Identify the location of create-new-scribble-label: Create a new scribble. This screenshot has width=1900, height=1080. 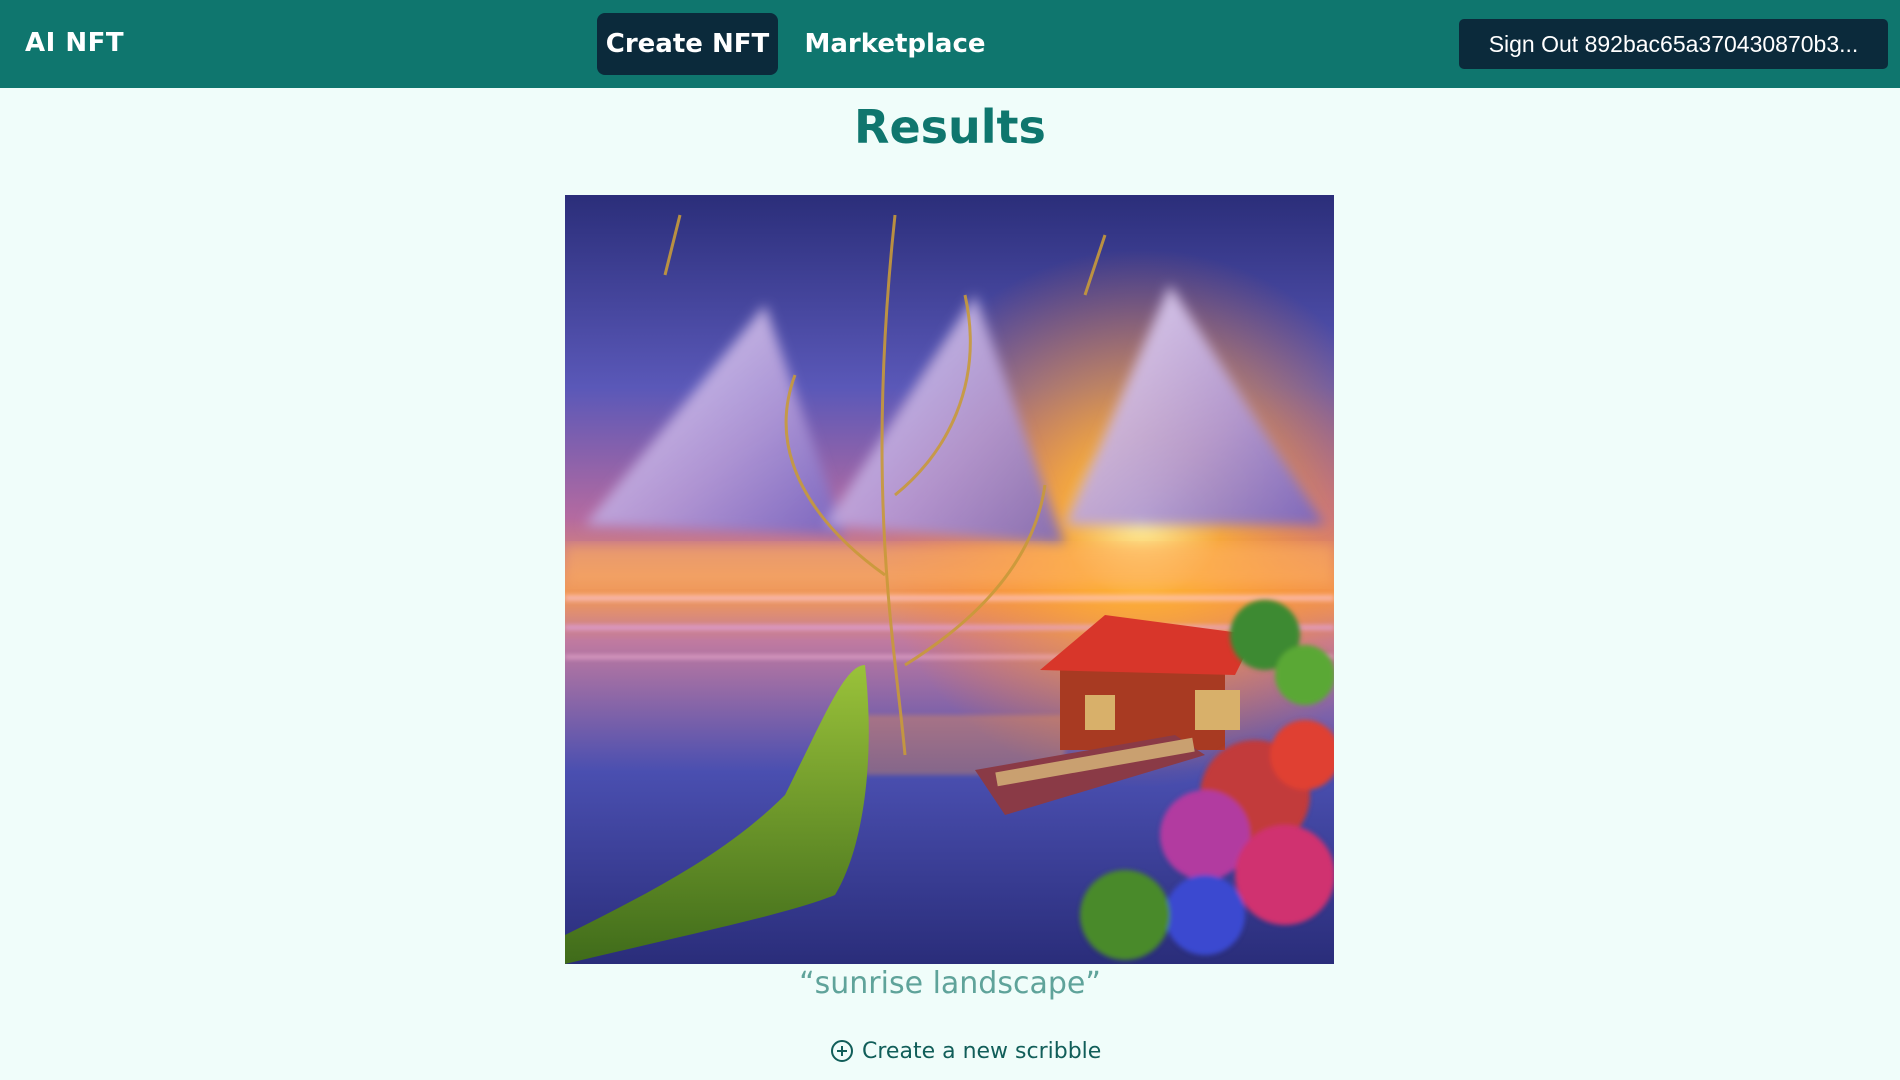
(982, 1051).